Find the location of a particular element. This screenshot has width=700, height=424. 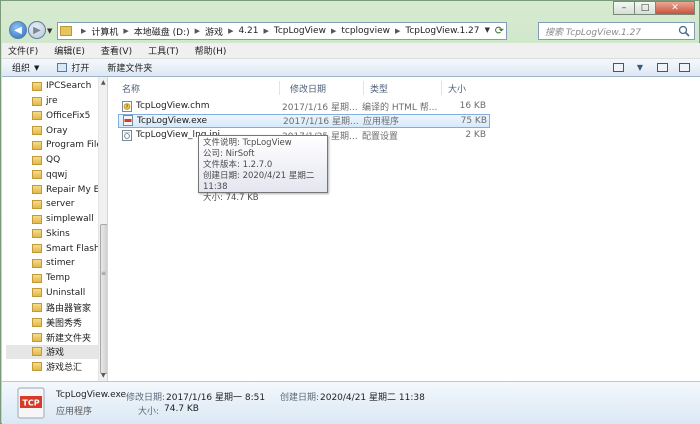

file-name: TcpLogView.chm is located at coordinates (173, 106).